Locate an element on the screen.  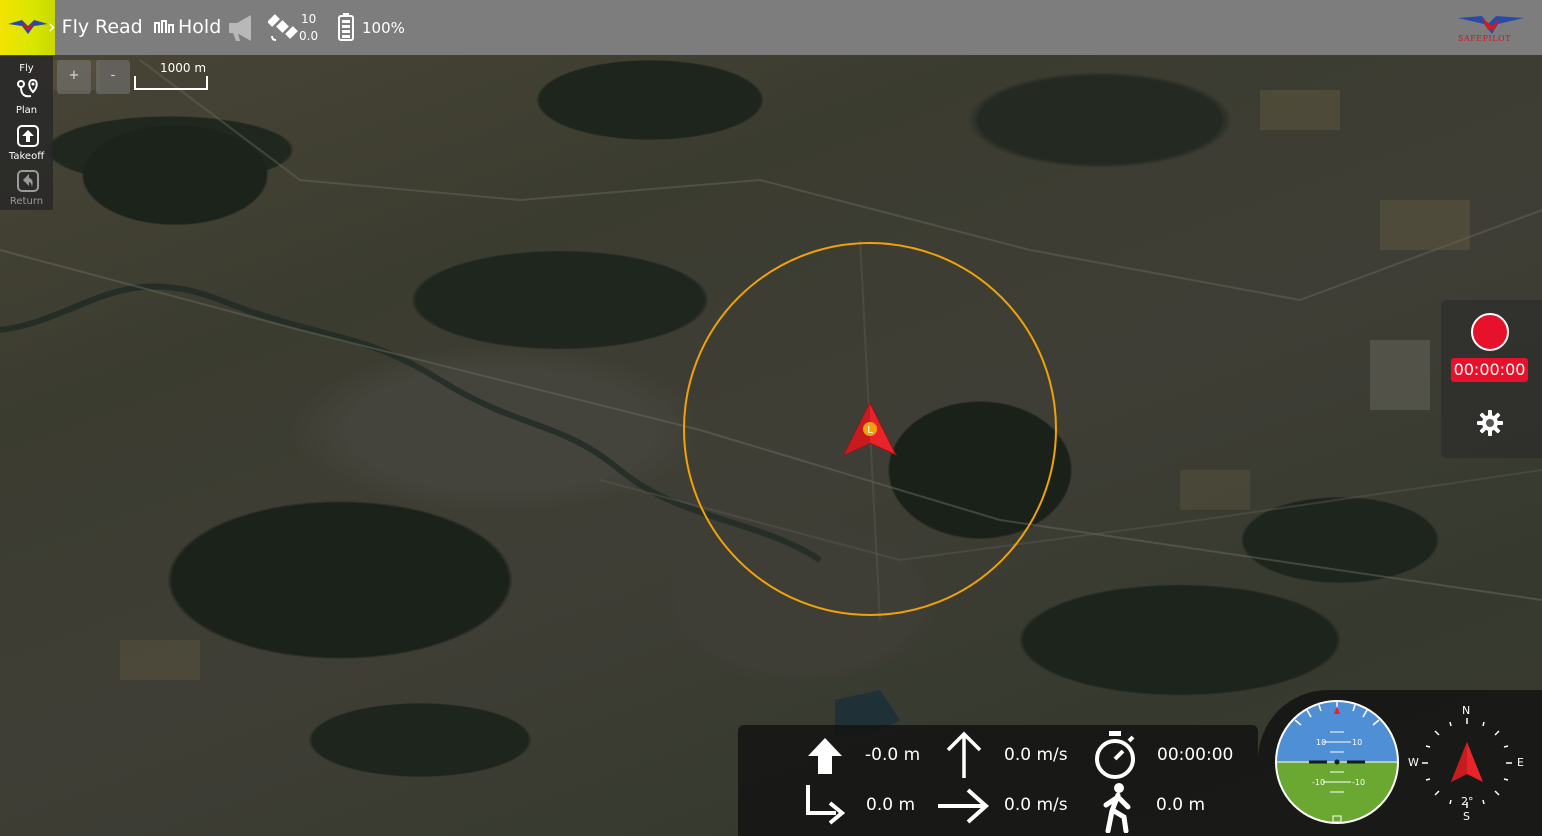
flight-mode-indicator: › Fly is located at coordinates (68, 27).